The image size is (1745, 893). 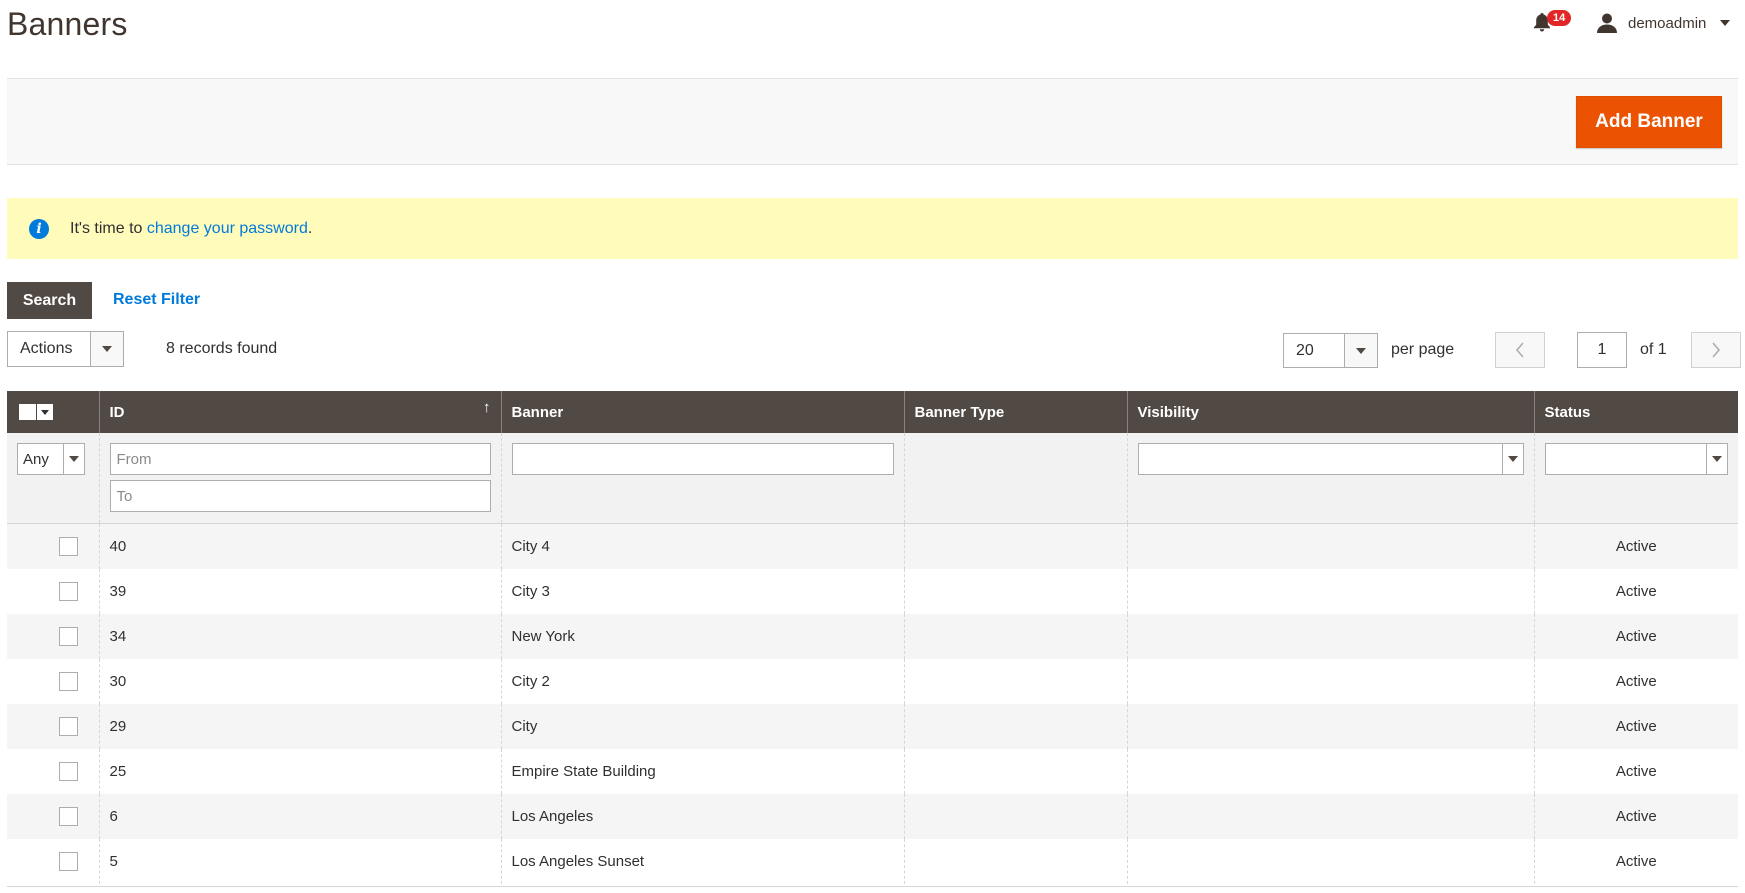 What do you see at coordinates (1716, 350) in the screenshot?
I see `next-page-button` at bounding box center [1716, 350].